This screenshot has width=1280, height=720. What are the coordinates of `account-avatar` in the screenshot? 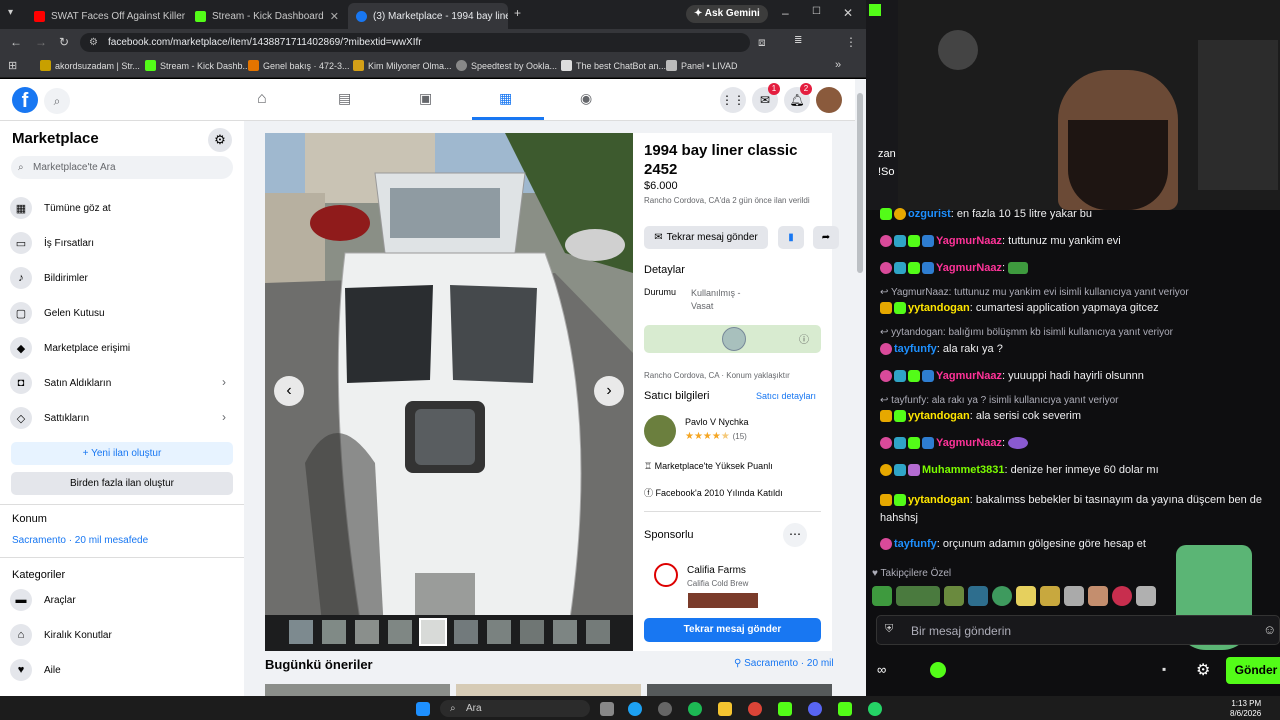 It's located at (829, 100).